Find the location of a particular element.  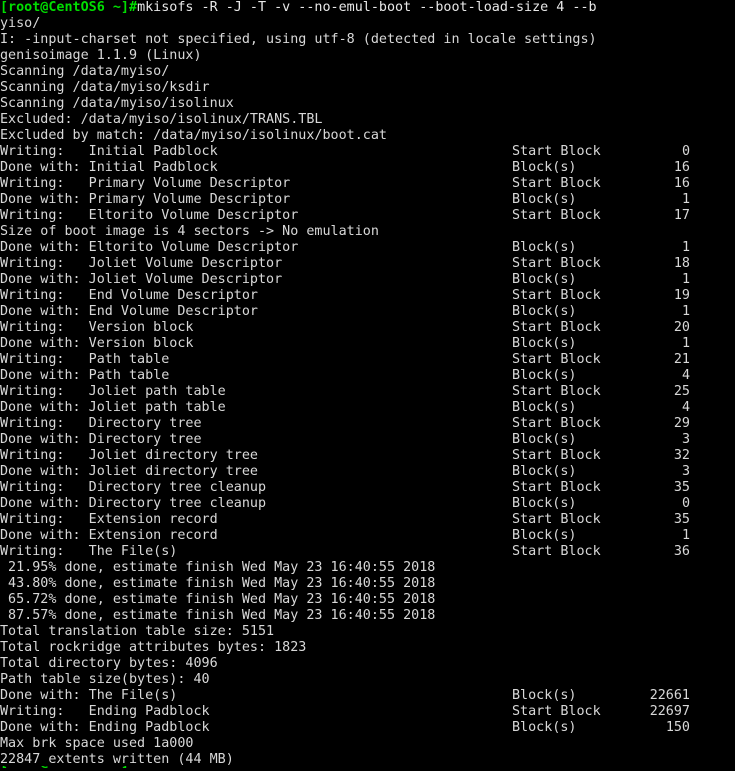

block-row: Writing: Ending Padblock Start Block 22697 is located at coordinates (367, 712).